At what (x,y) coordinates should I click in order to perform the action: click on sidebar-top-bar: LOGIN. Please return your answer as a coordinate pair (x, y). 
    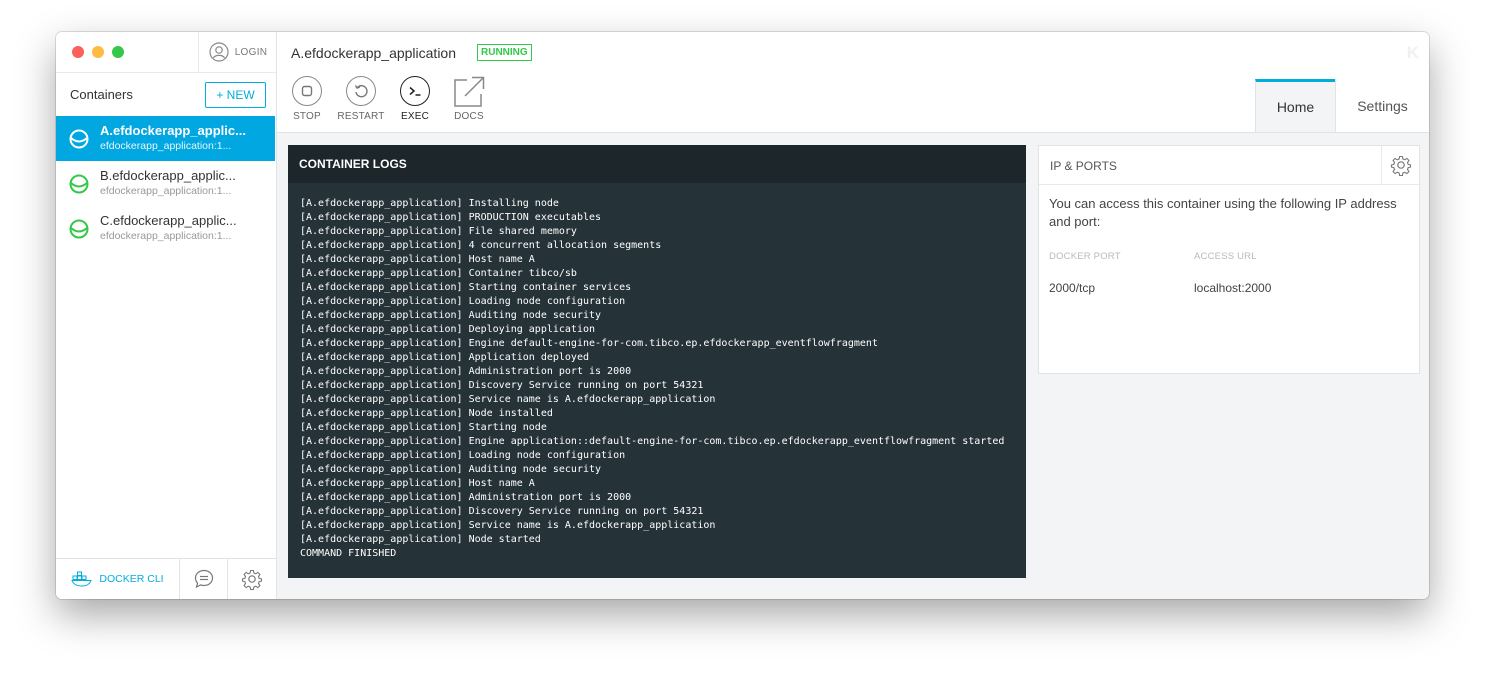
    Looking at the image, I should click on (166, 52).